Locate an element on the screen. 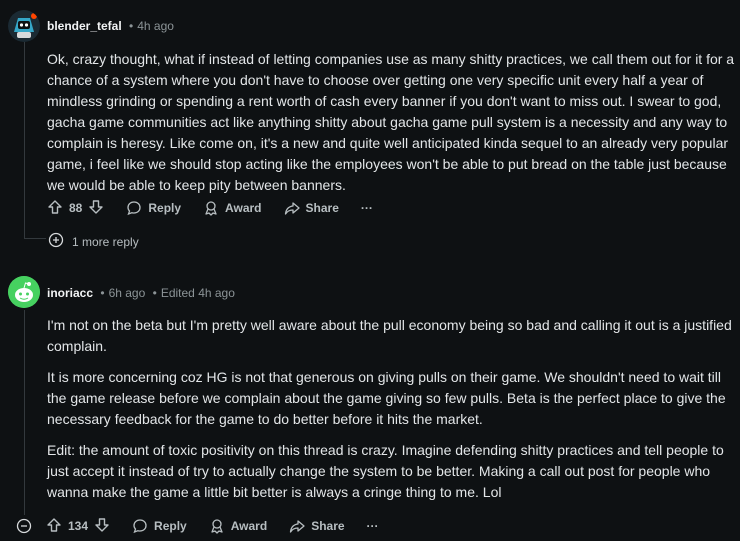  snoo-avatar-icon is located at coordinates (24, 292).